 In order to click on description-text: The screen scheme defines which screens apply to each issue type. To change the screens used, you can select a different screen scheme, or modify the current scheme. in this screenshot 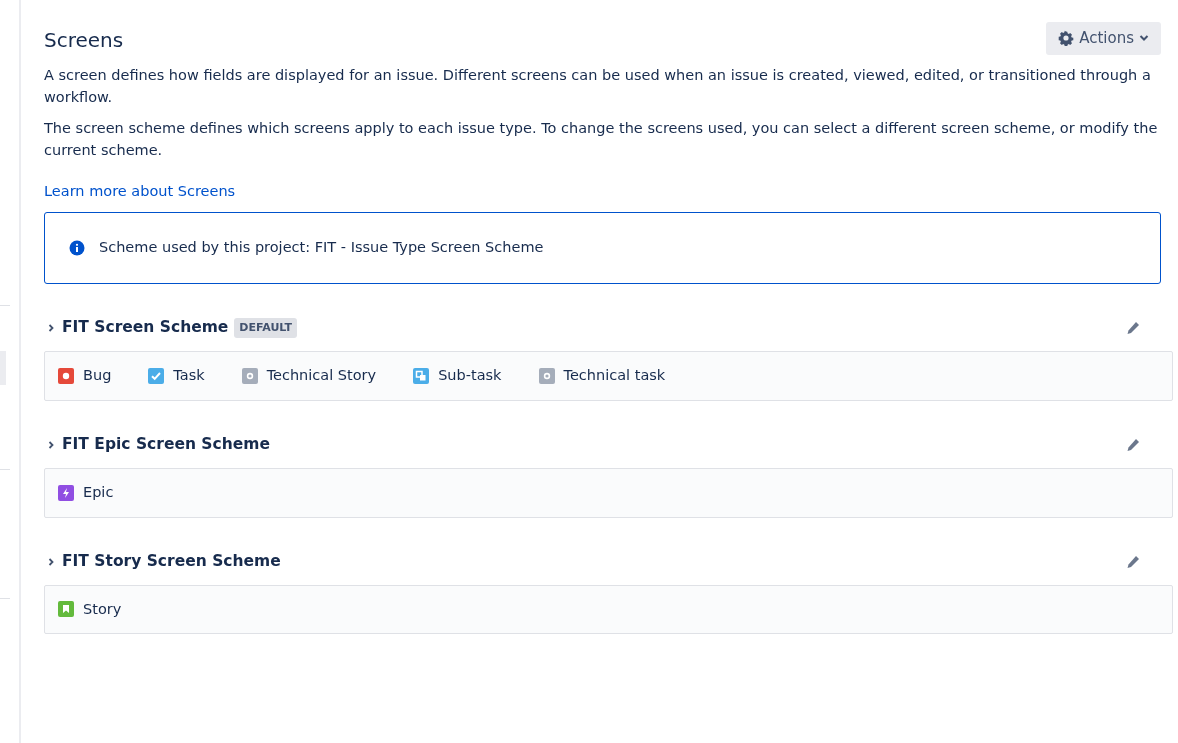, I will do `click(601, 139)`.